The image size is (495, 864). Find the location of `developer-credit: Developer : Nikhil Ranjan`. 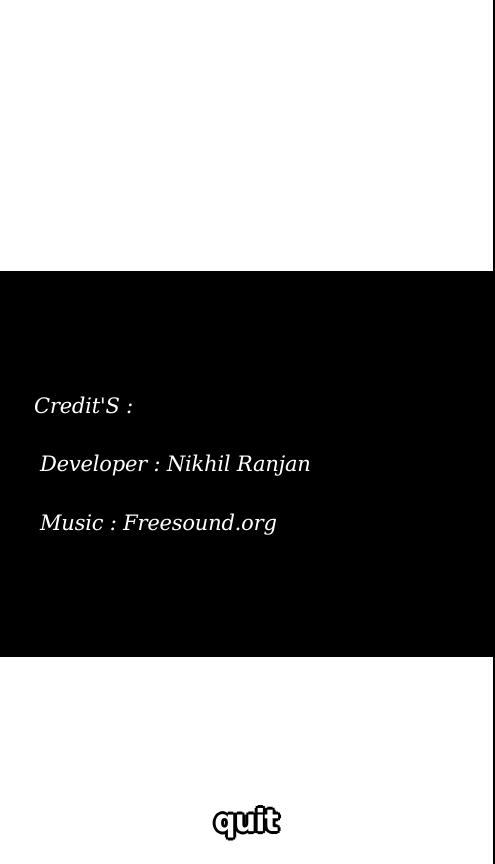

developer-credit: Developer : Nikhil Ranjan is located at coordinates (175, 464).